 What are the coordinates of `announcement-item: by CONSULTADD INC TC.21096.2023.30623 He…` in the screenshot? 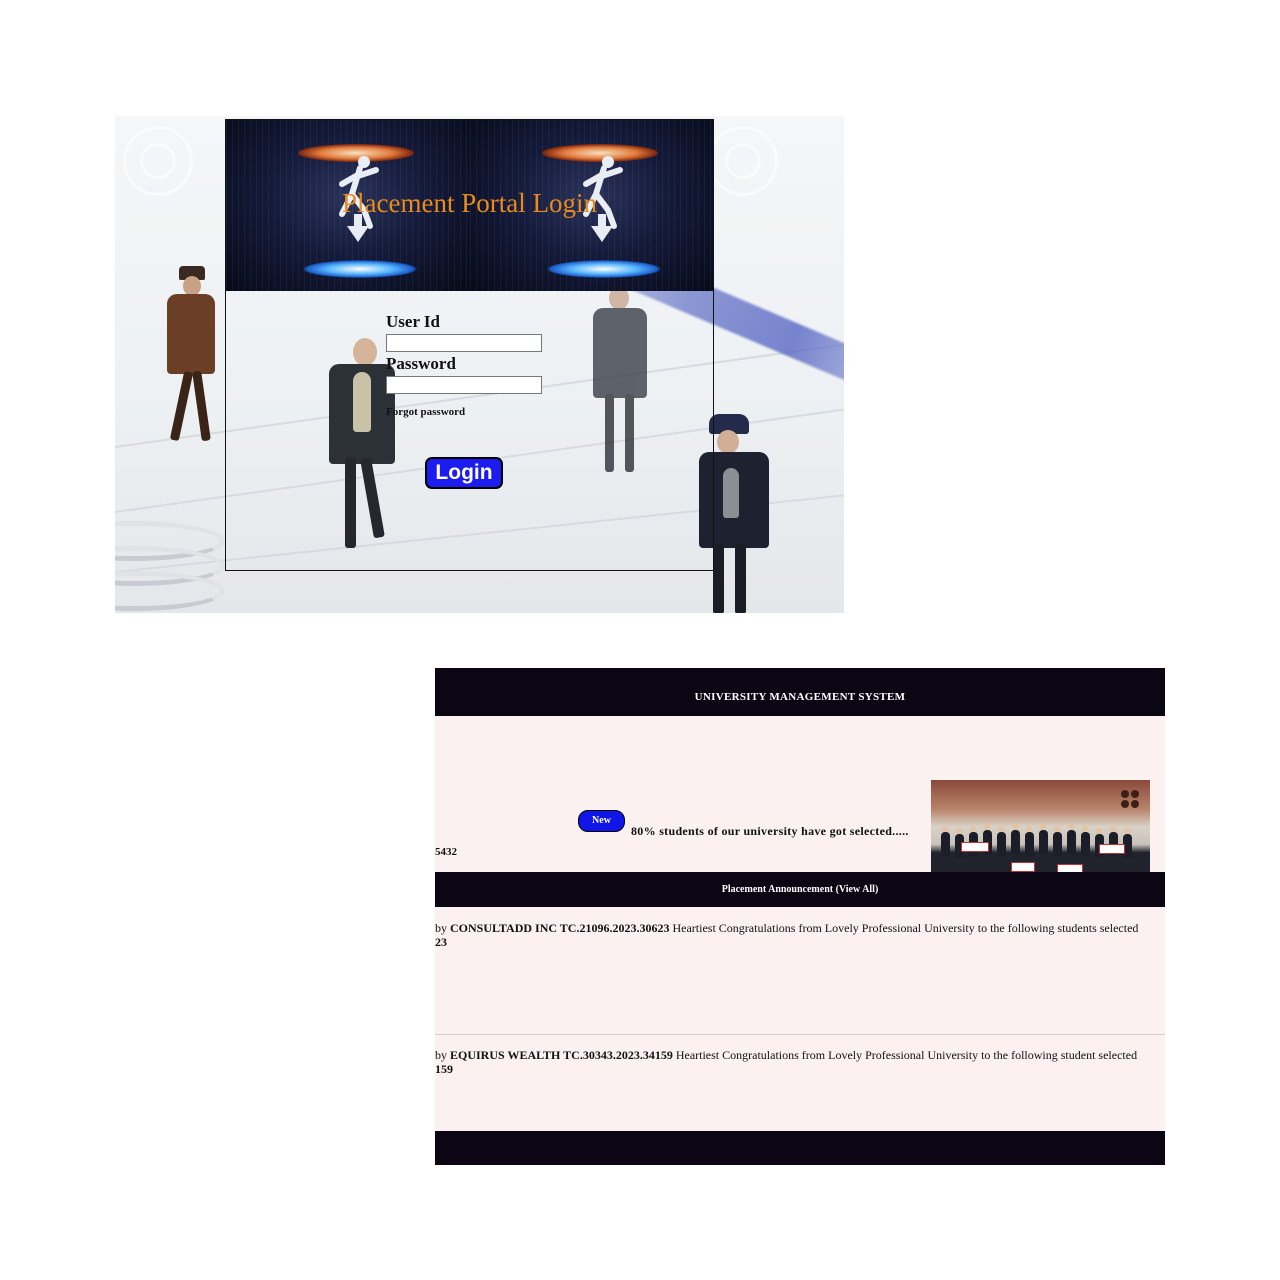 It's located at (800, 935).